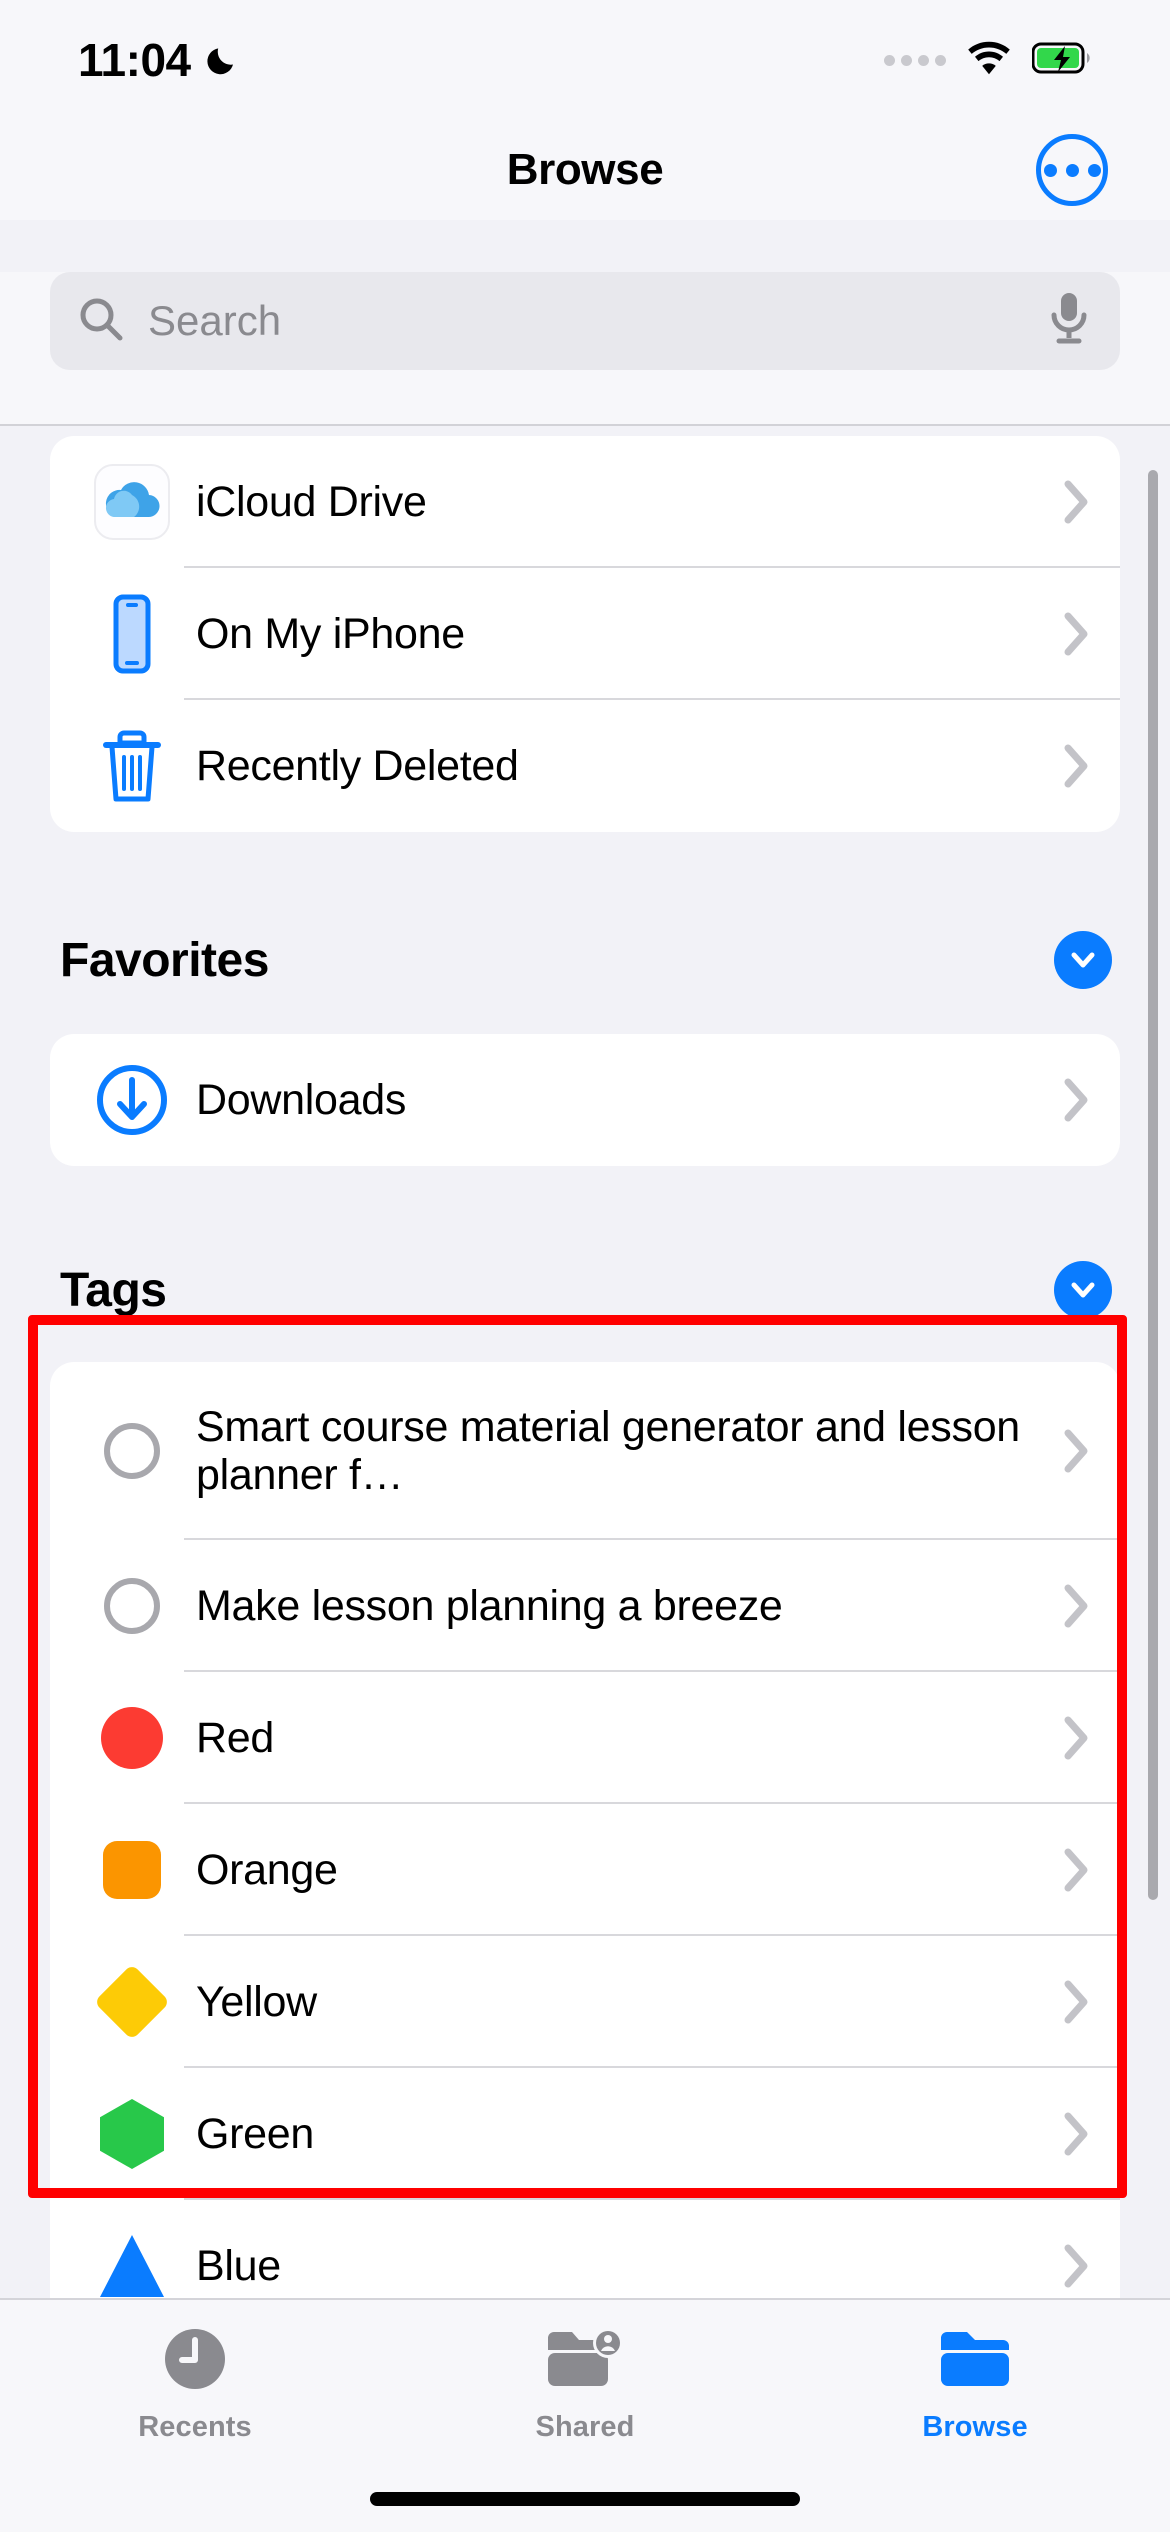 This screenshot has width=1170, height=2532. I want to click on favorites-card: Downloads, so click(585, 1100).